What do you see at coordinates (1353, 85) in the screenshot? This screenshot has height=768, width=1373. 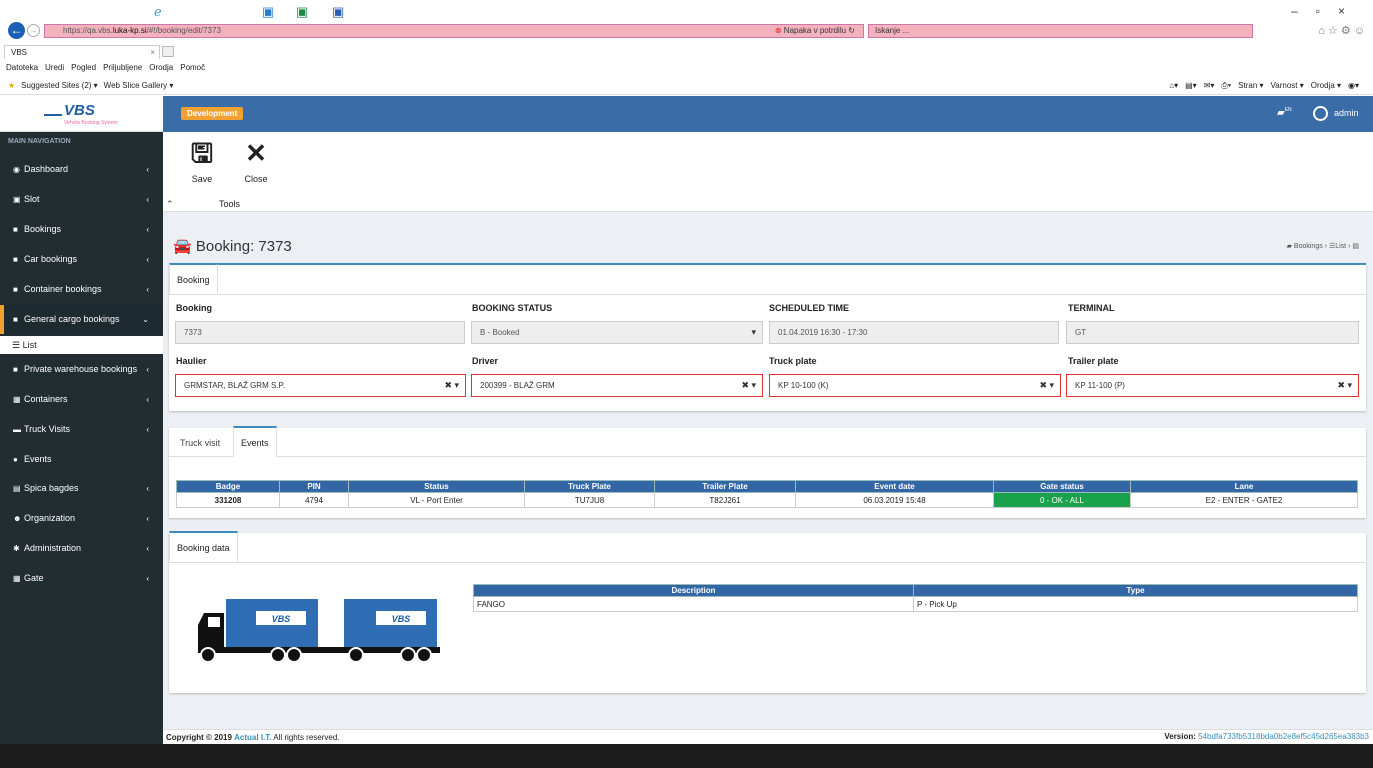 I see `help-icon: ◉▾` at bounding box center [1353, 85].